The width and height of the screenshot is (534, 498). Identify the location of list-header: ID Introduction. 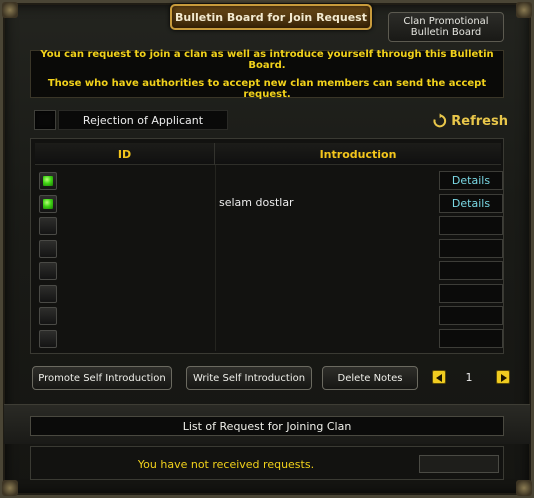
(268, 154).